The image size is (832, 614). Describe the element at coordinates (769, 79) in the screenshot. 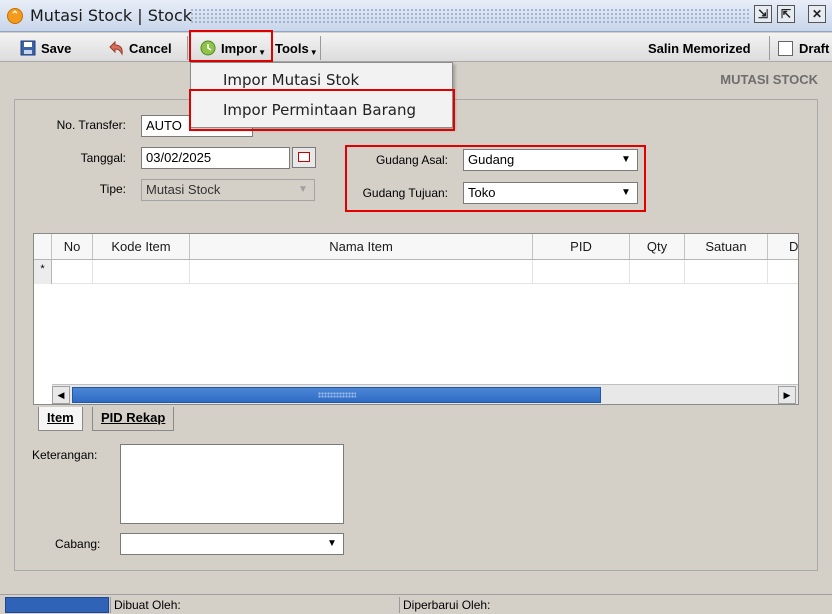

I see `section-title: MUTASI STOCK` at that location.